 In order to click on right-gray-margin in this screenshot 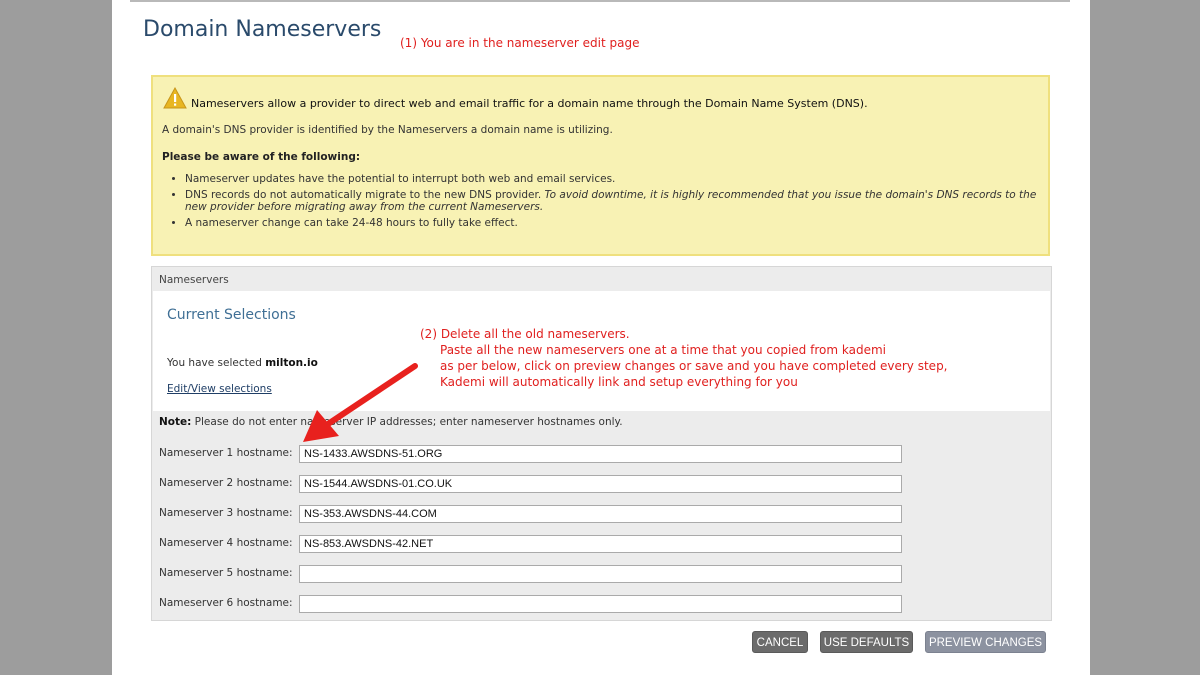, I will do `click(1145, 337)`.